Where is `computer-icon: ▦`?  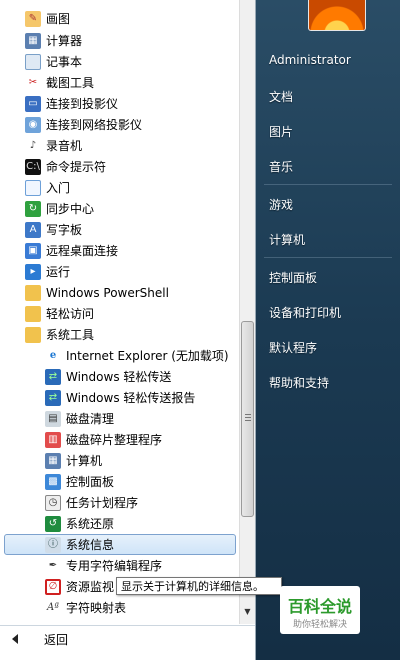 computer-icon: ▦ is located at coordinates (53, 460).